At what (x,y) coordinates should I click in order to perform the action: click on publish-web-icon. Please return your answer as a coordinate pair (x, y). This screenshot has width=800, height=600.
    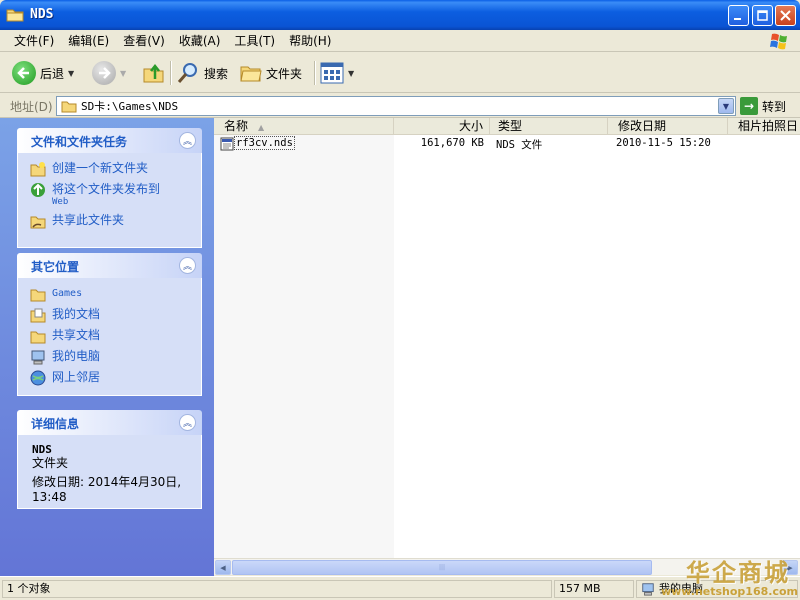
    Looking at the image, I should click on (38, 190).